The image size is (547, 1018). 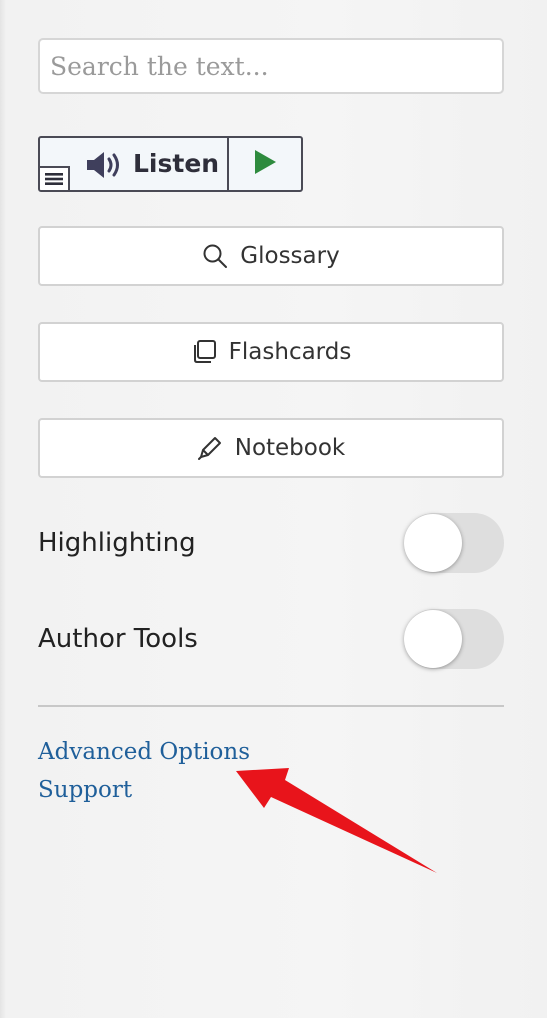 What do you see at coordinates (215, 256) in the screenshot?
I see `search-icon` at bounding box center [215, 256].